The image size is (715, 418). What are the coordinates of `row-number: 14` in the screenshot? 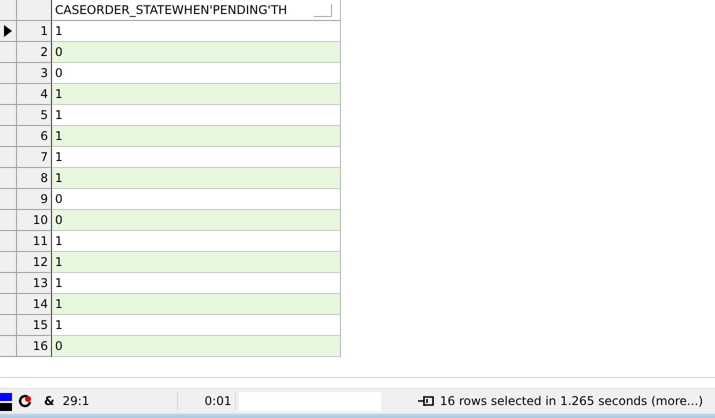 It's located at (34, 304).